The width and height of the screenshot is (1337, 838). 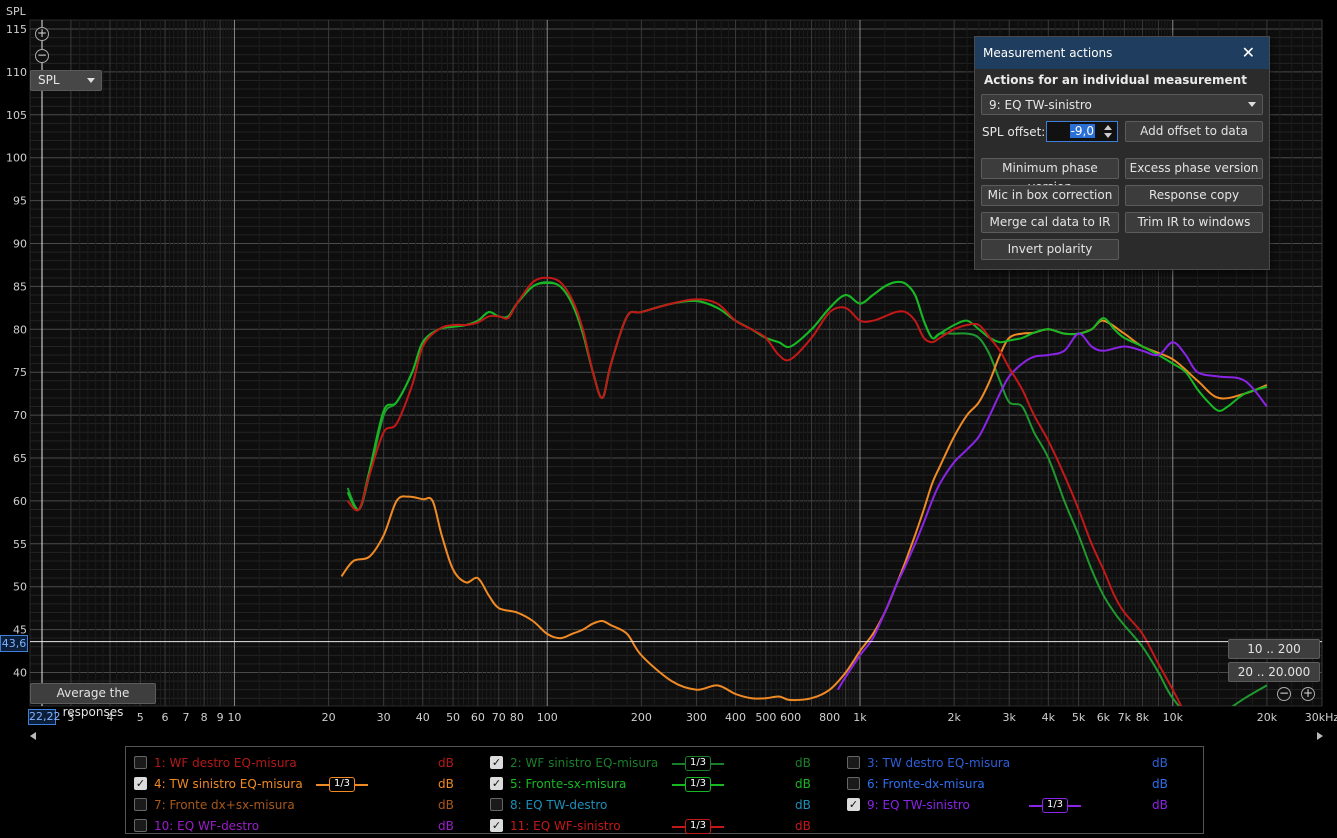 What do you see at coordinates (1050, 249) in the screenshot?
I see `invert-polarity-button: Invert polarity` at bounding box center [1050, 249].